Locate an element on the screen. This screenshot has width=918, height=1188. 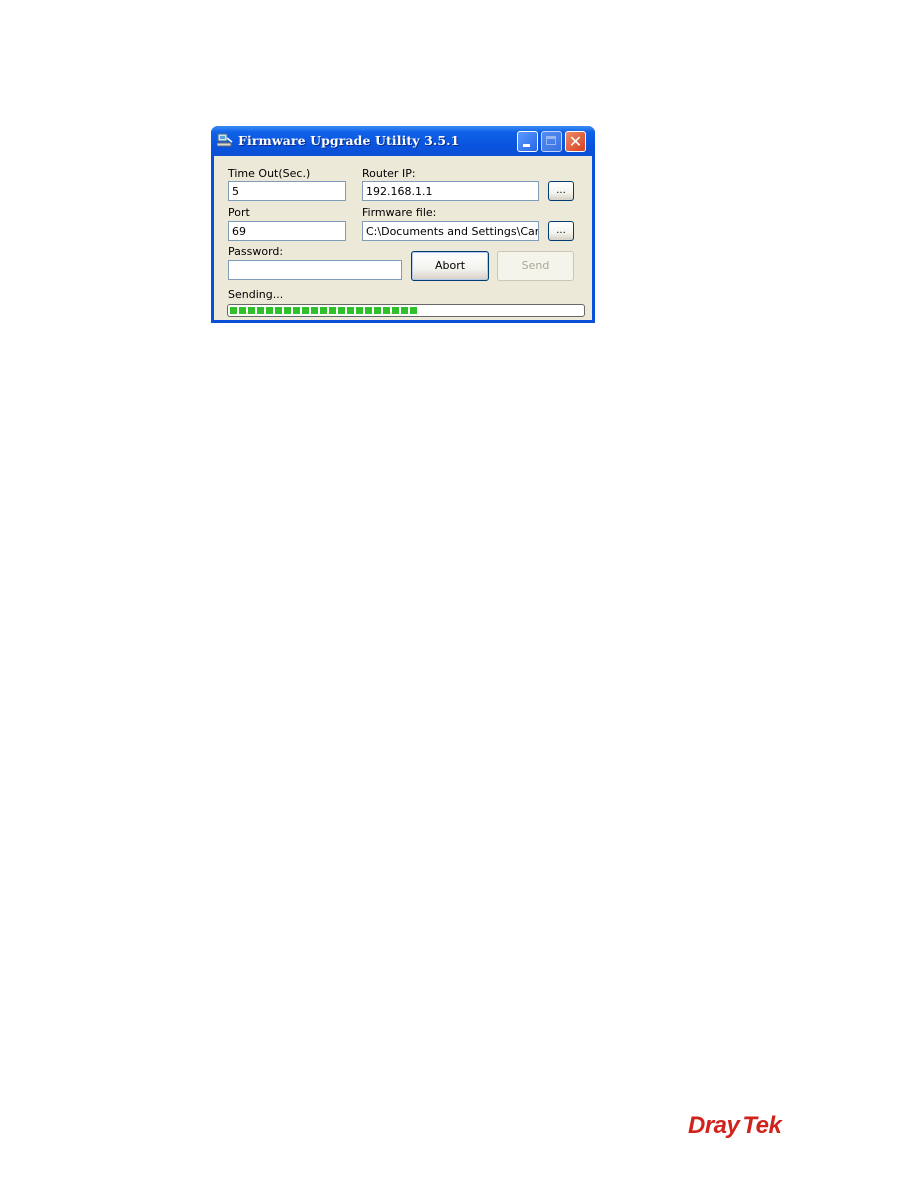
close-button: ✕ is located at coordinates (575, 141).